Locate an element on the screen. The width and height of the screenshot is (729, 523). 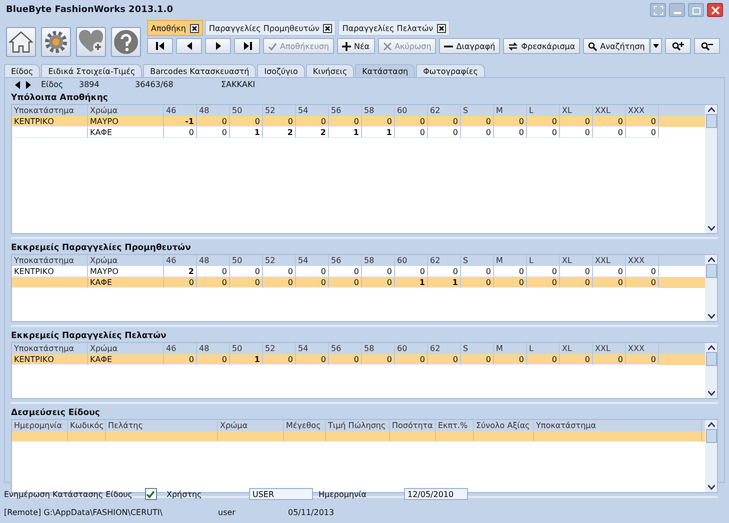
zoom-in-button is located at coordinates (677, 46).